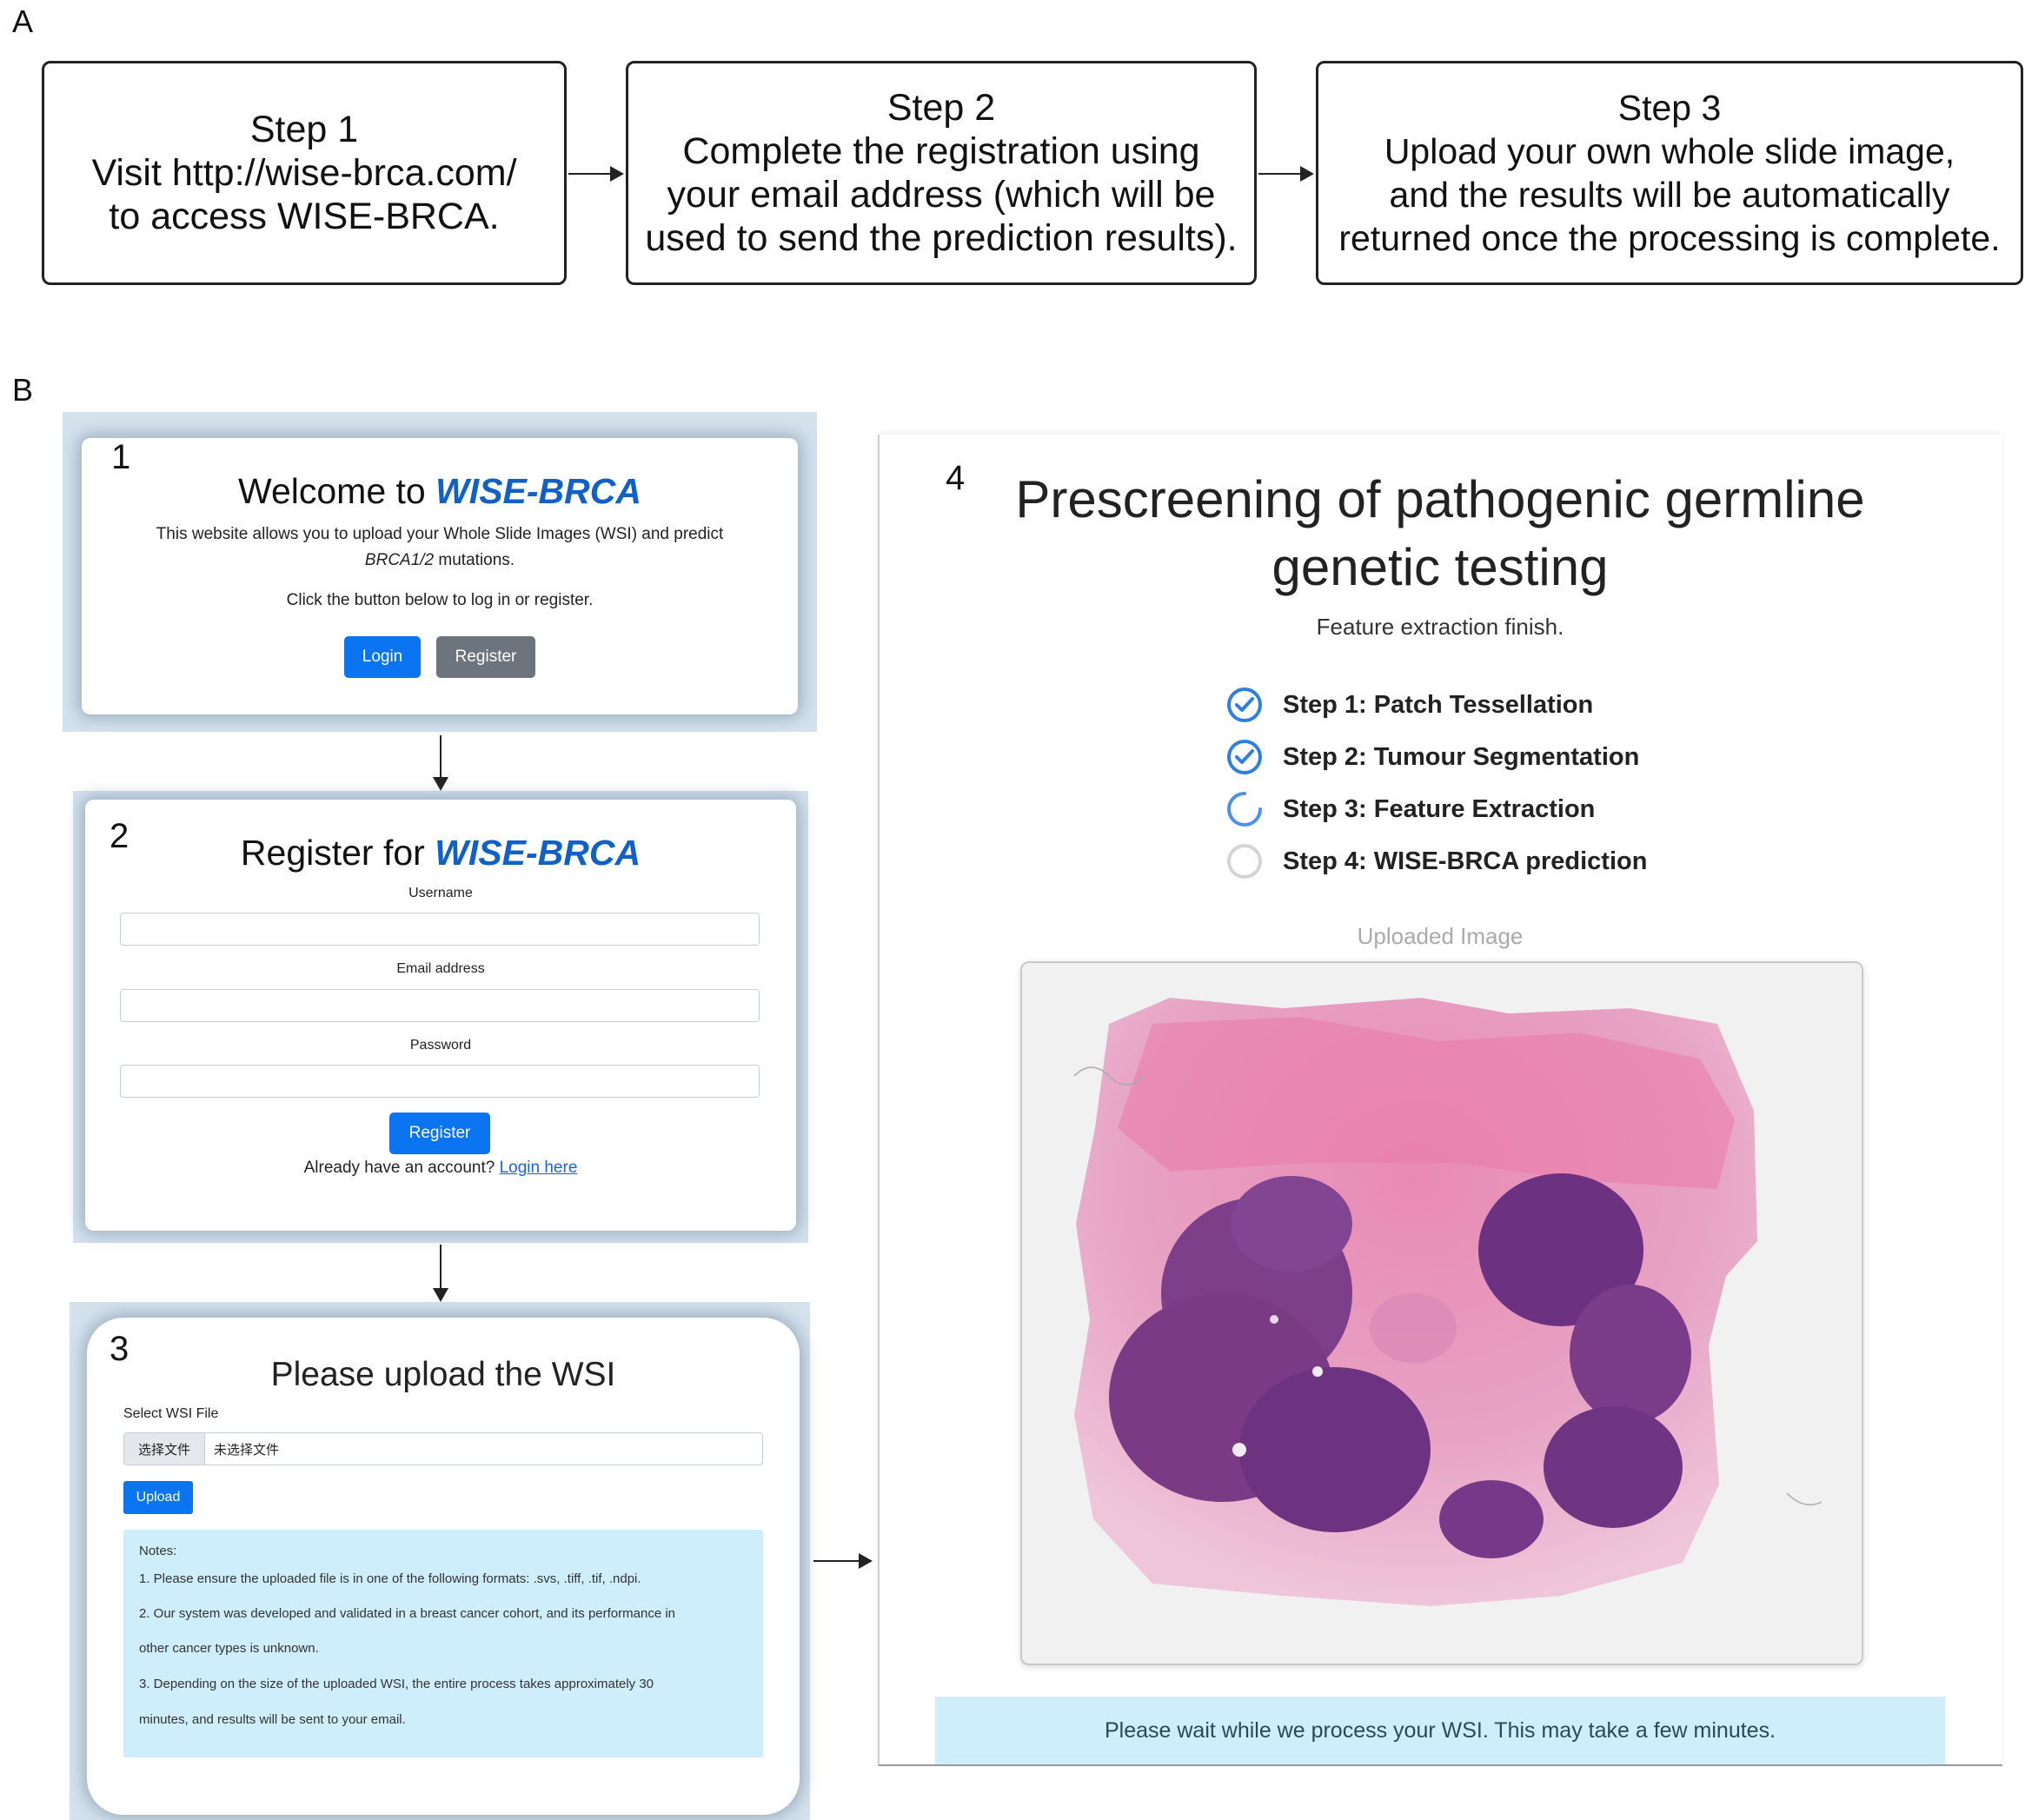  What do you see at coordinates (158, 1497) in the screenshot?
I see `upload-button: Upload` at bounding box center [158, 1497].